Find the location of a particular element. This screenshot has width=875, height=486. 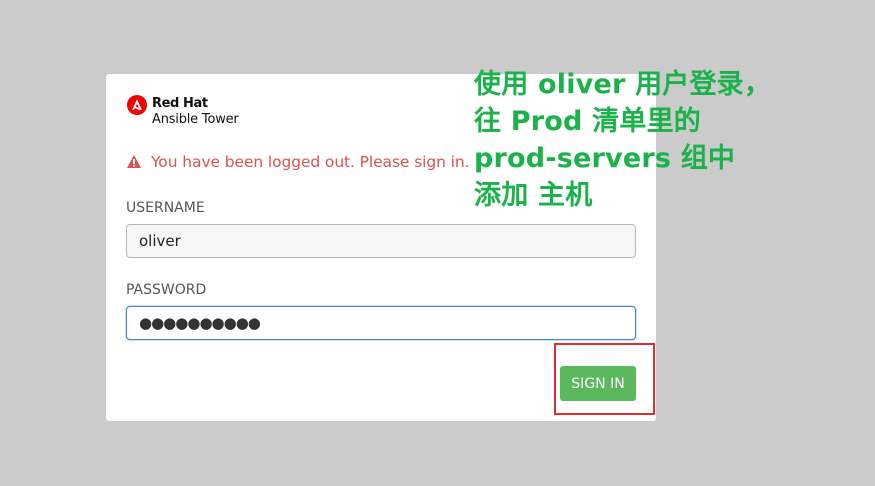

instruction-line: 使用 oliver 用户登录， is located at coordinates (623, 84).